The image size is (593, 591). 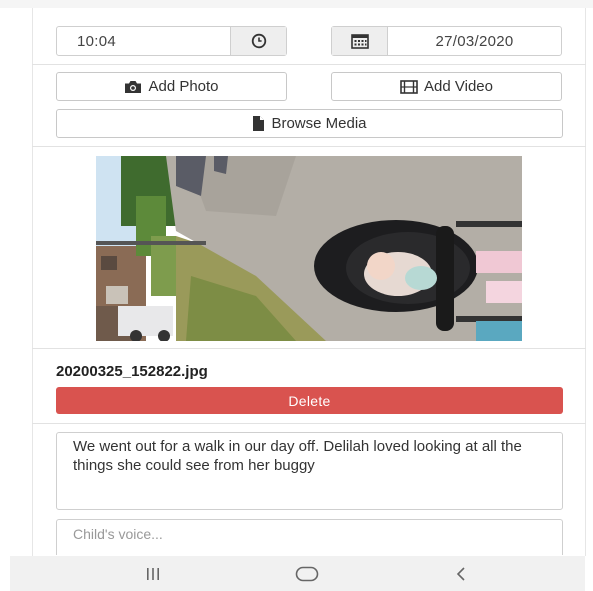 What do you see at coordinates (319, 123) in the screenshot?
I see `browse-media-label: Browse Media` at bounding box center [319, 123].